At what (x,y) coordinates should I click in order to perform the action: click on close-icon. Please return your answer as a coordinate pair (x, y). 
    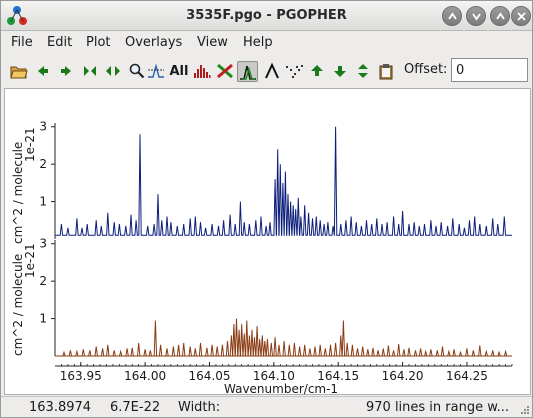
    Looking at the image, I should click on (521, 16).